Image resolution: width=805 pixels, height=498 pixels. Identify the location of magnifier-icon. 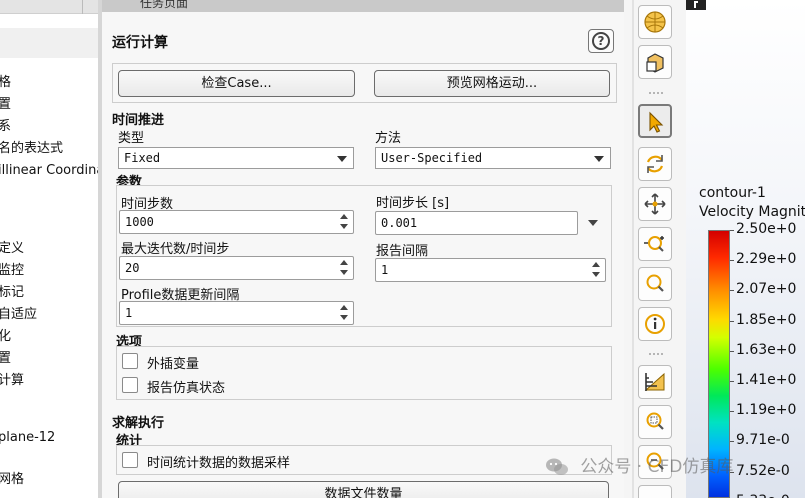
(655, 283).